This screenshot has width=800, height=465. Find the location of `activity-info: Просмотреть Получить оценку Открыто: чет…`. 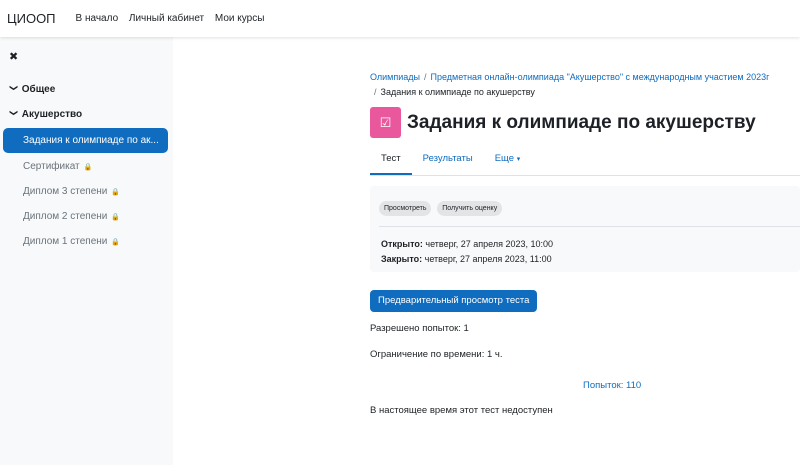

activity-info: Просмотреть Получить оценку Открыто: чет… is located at coordinates (585, 229).